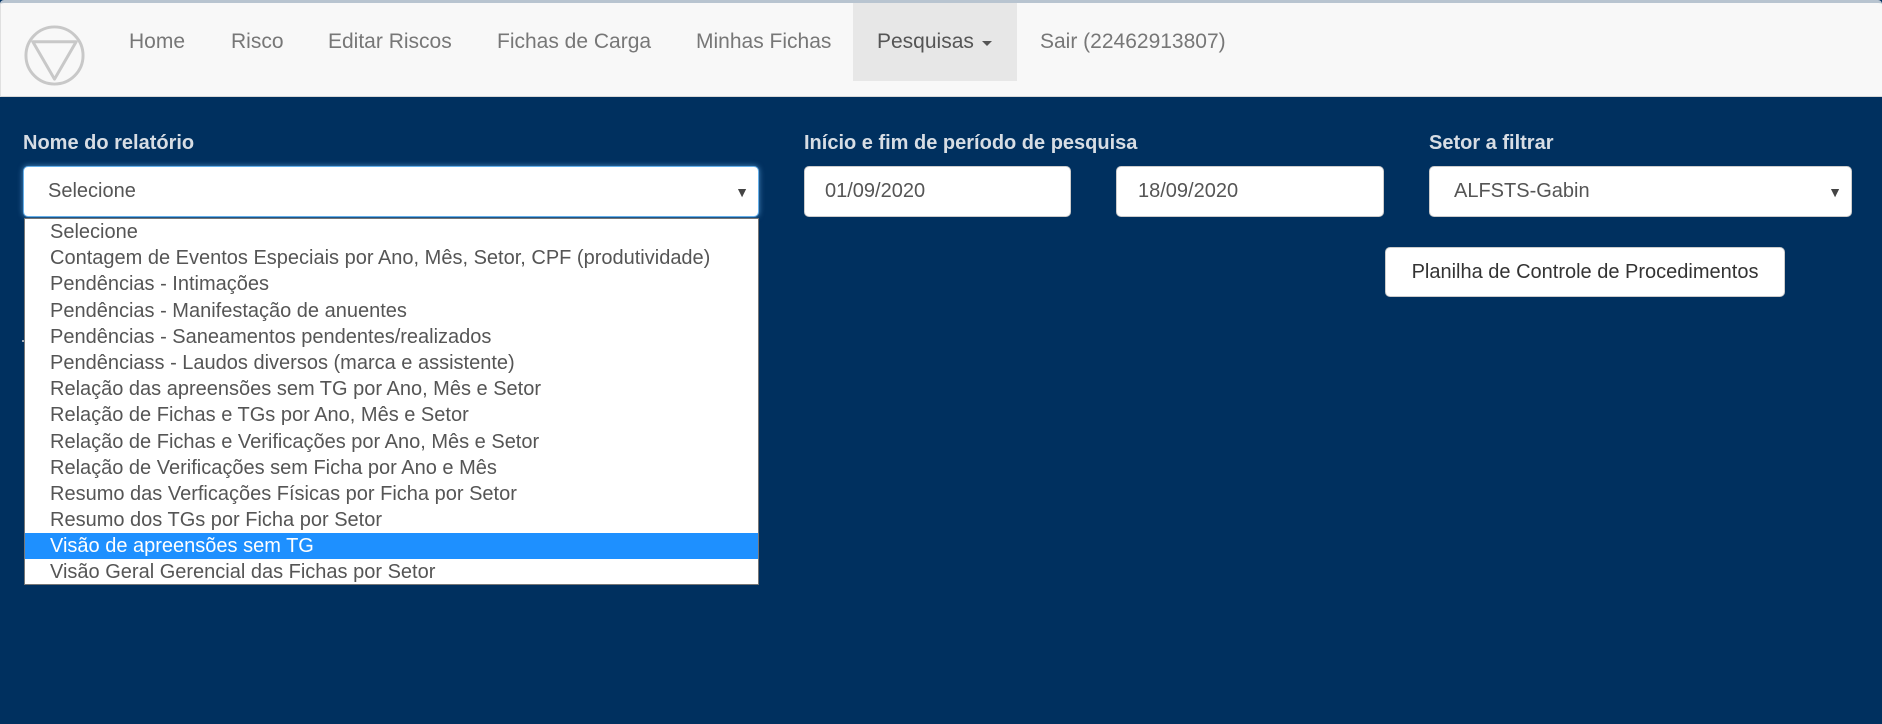  I want to click on planilha-controle-button: Planilha de Controle de Procedimentos, so click(1585, 272).